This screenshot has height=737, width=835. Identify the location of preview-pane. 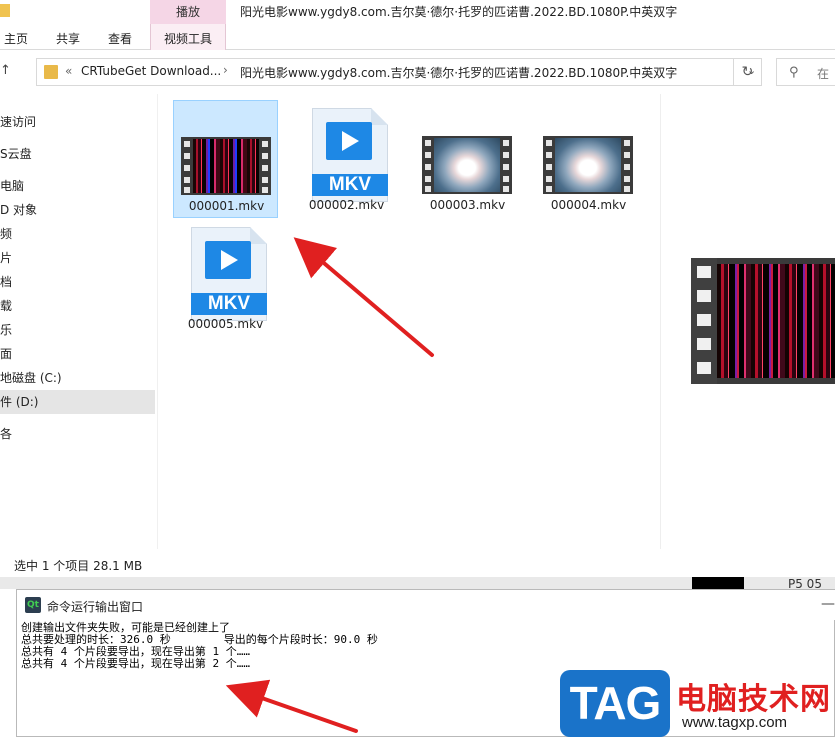
(747, 321).